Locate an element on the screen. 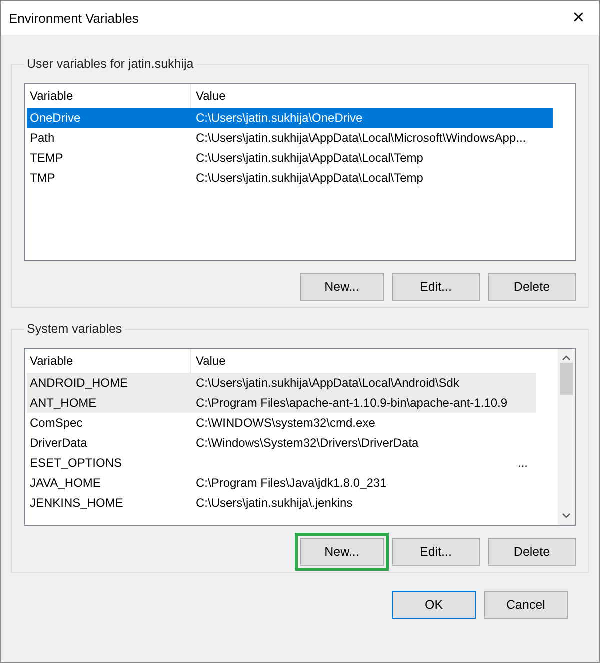 Image resolution: width=600 pixels, height=663 pixels. variable-name: Path is located at coordinates (42, 138).